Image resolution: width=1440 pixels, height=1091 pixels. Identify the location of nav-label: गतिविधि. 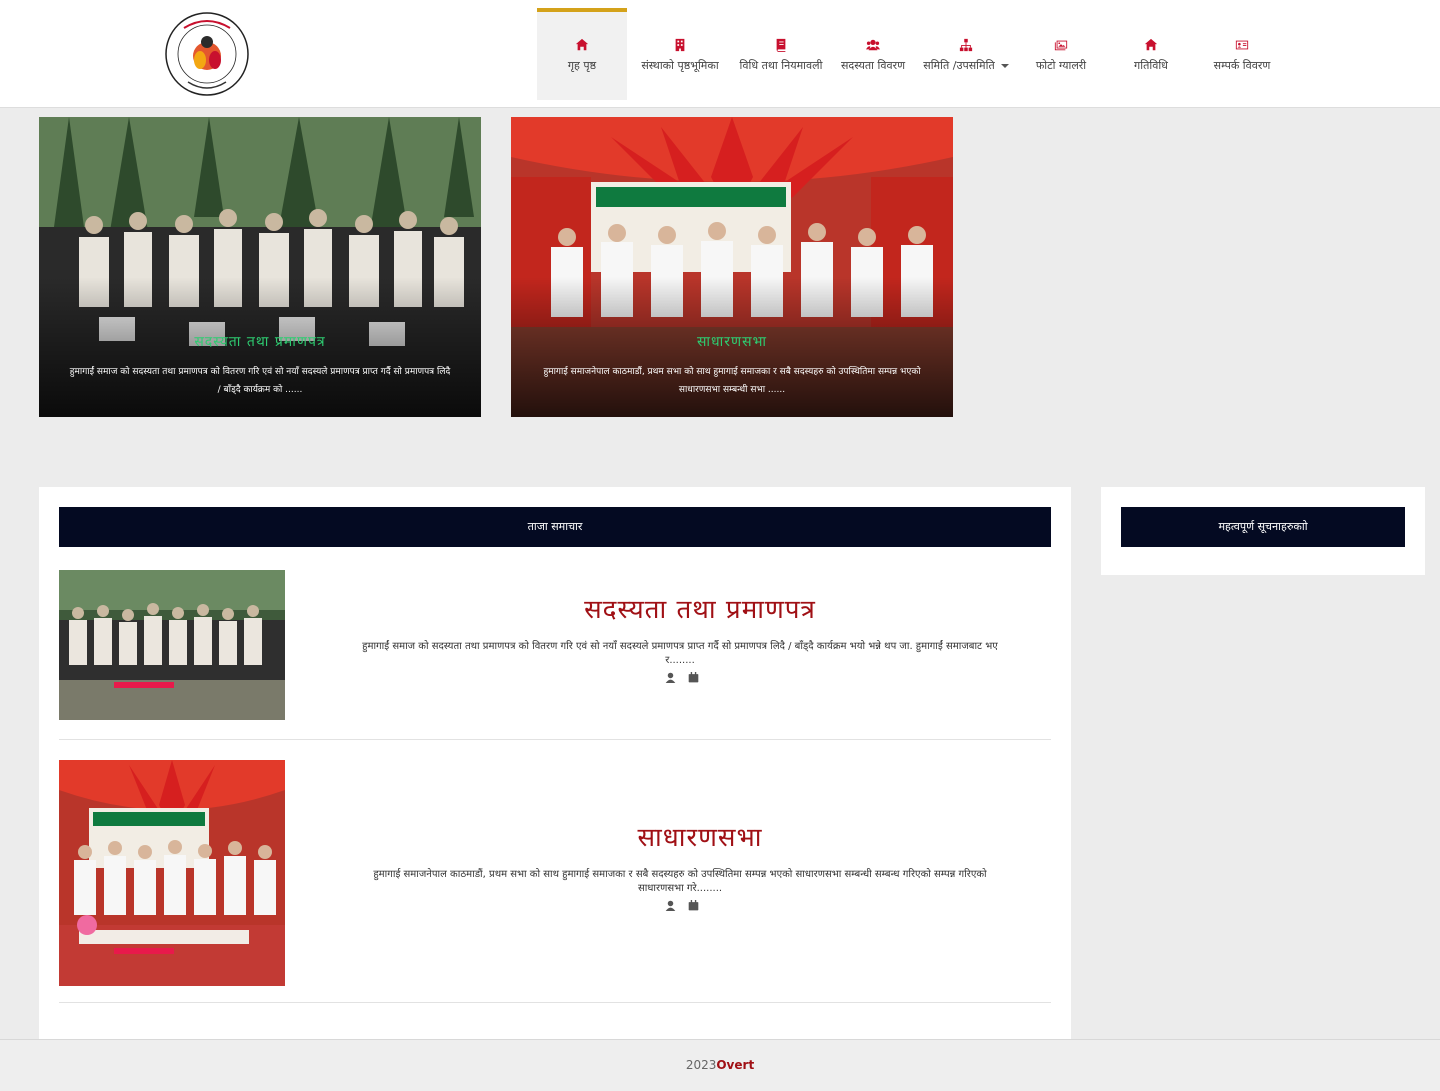
(1151, 65).